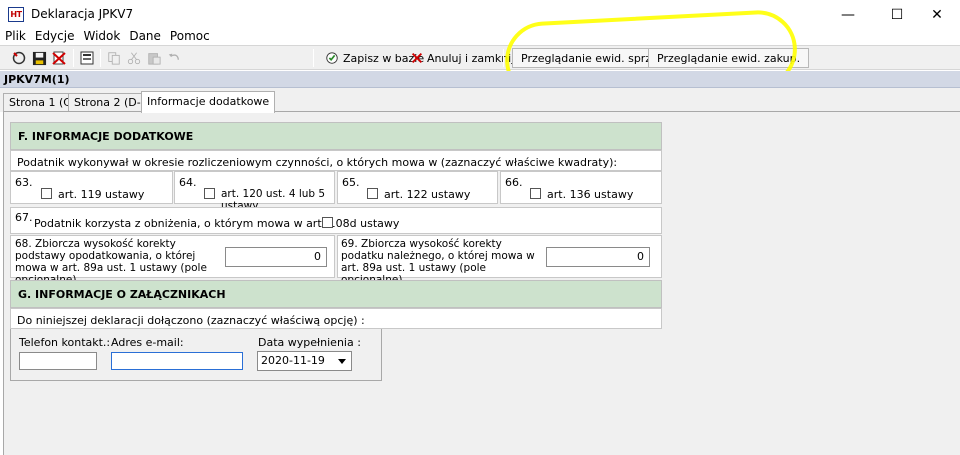  I want to click on form-header: JPKV7M(1), so click(480, 79).